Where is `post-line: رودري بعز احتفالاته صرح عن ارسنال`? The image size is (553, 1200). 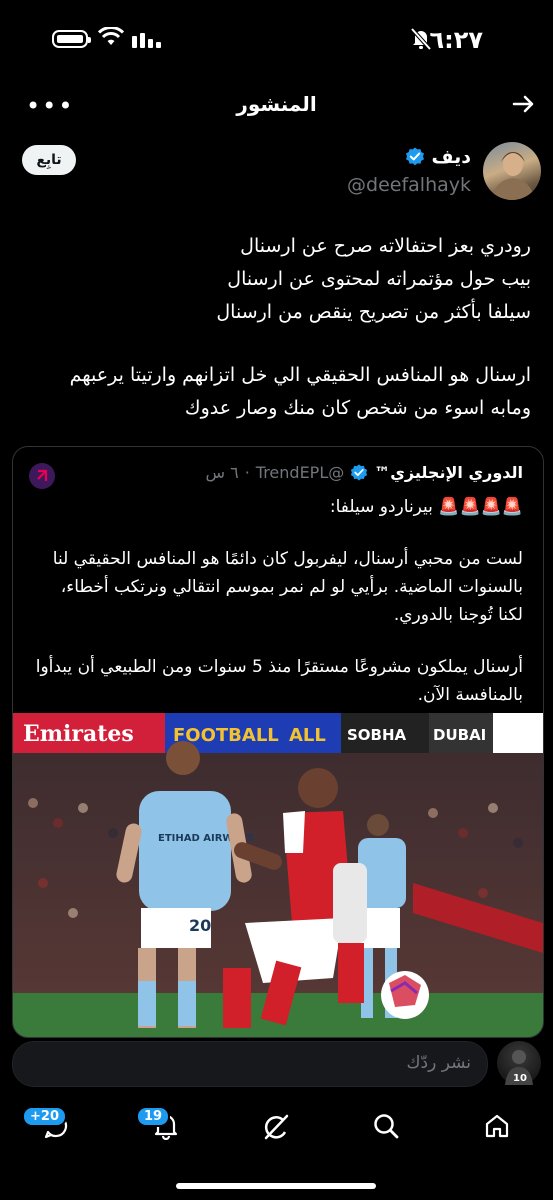 post-line: رودري بعز احتفالاته صرح عن ارسنال is located at coordinates (385, 246).